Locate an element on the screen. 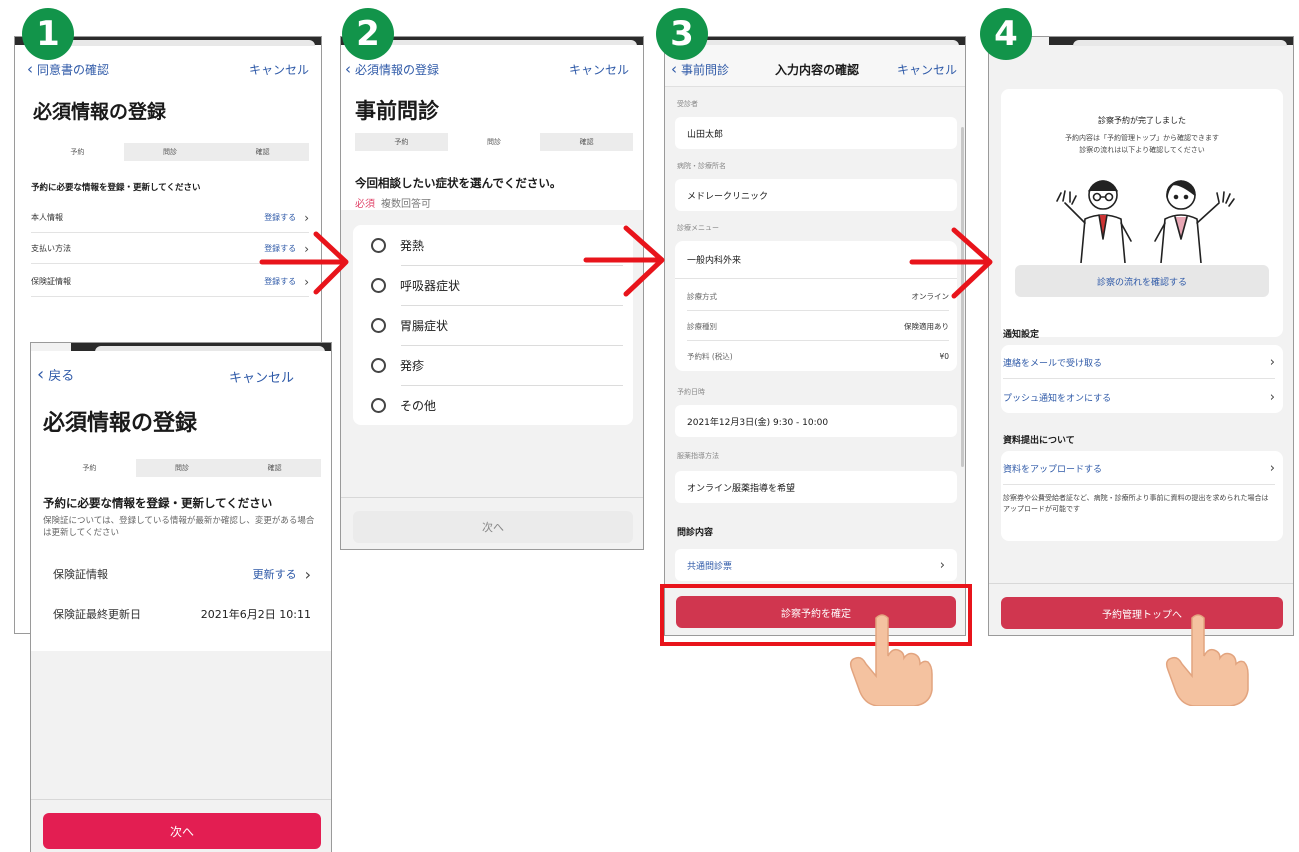  progress-stepper: 予約 問診 確認 is located at coordinates (170, 152).